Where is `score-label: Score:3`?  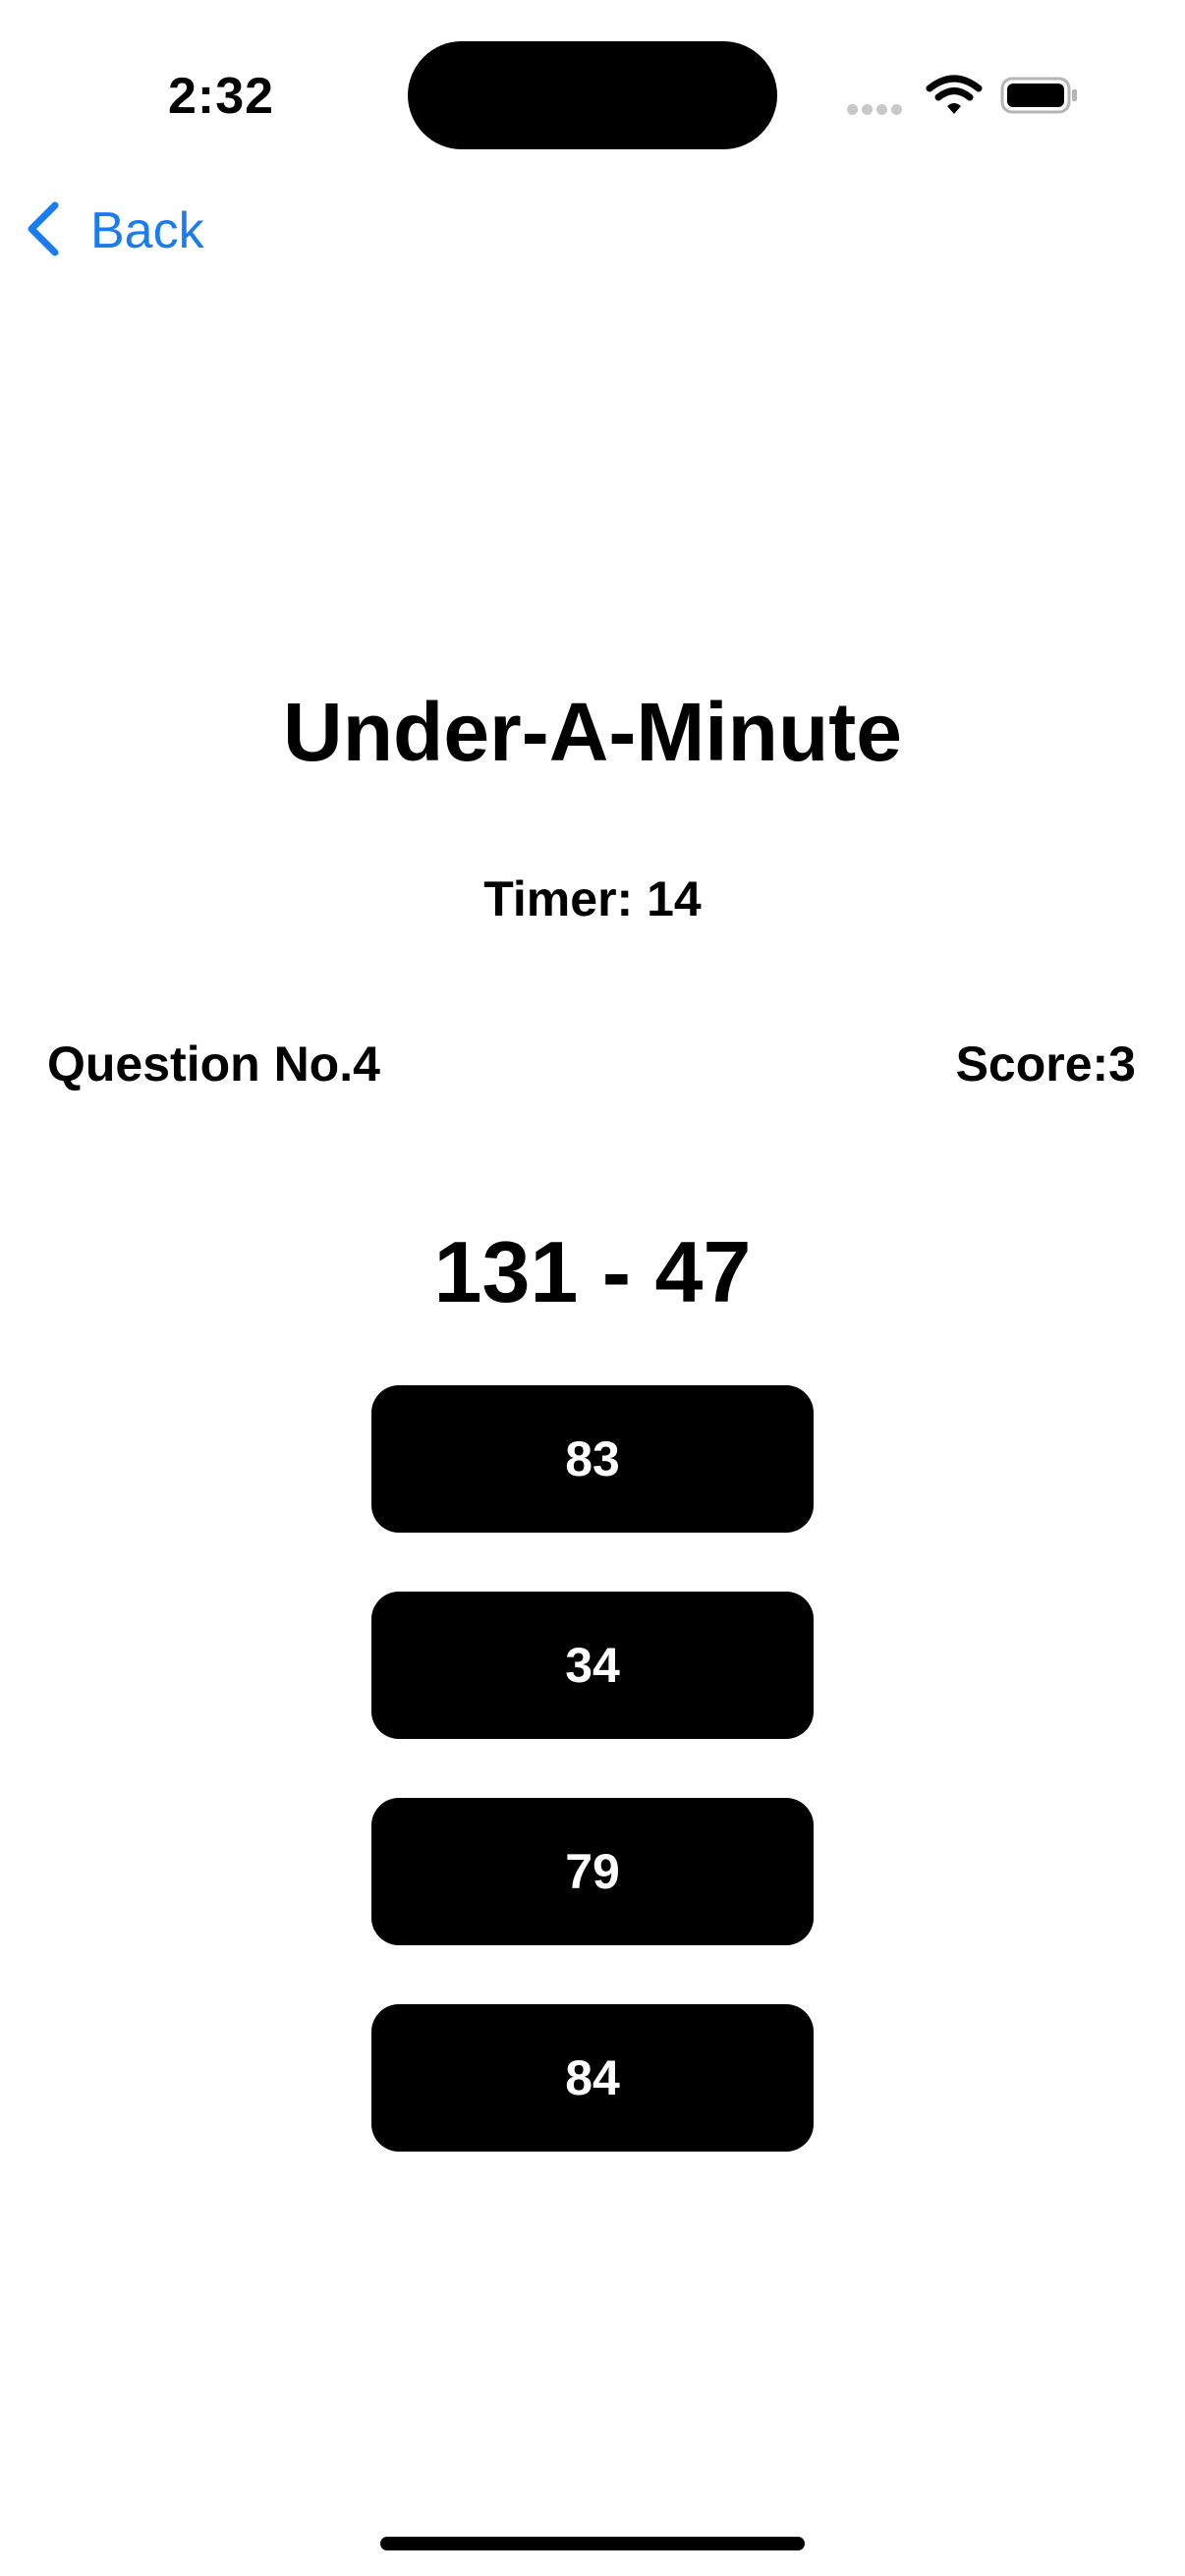 score-label: Score:3 is located at coordinates (1045, 1064).